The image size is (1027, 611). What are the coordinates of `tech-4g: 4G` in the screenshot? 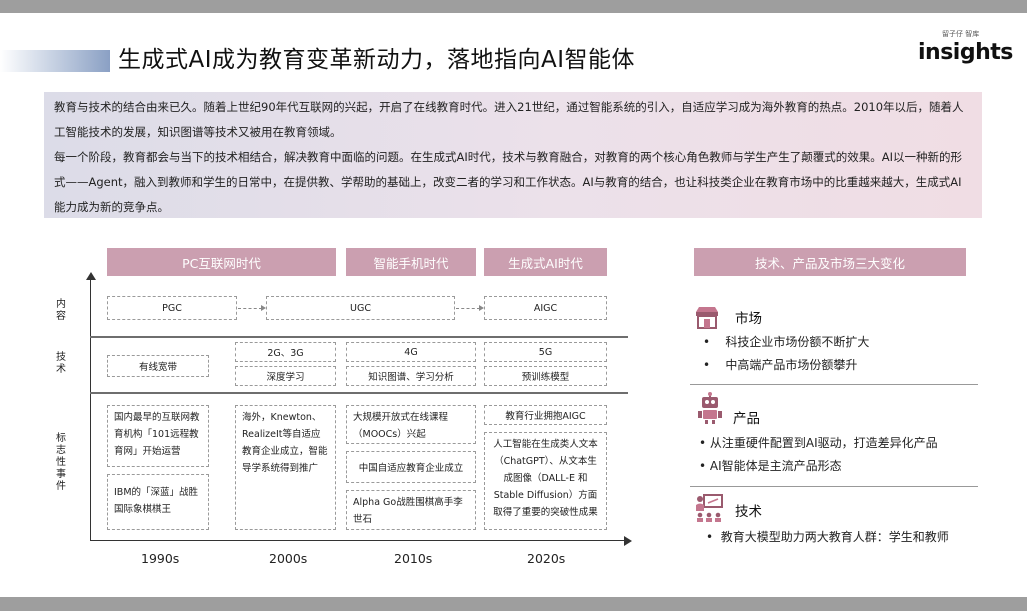 It's located at (411, 352).